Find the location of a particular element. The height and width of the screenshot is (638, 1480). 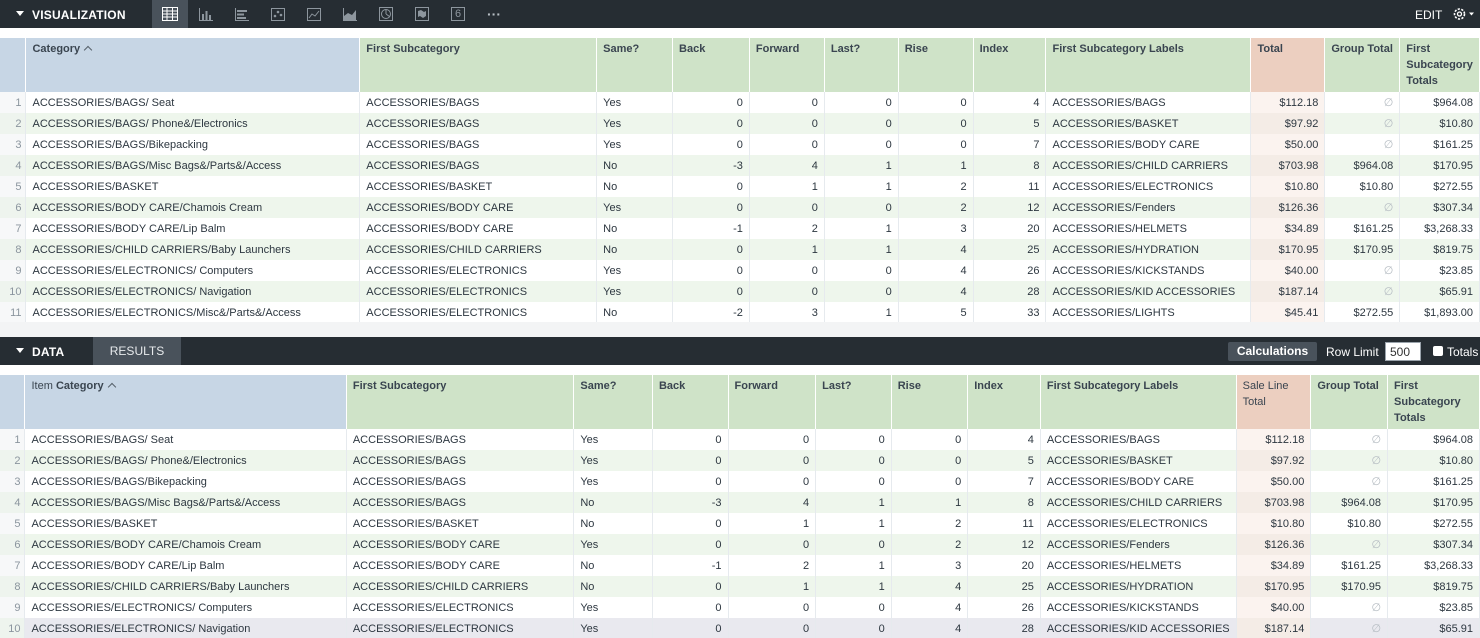

row-number: 3 is located at coordinates (13, 144).